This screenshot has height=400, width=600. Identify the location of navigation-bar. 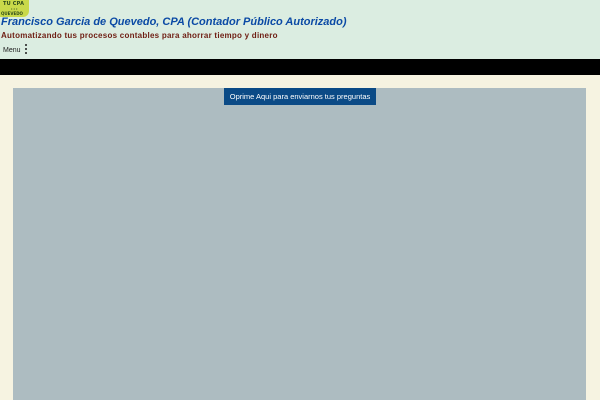
(300, 67).